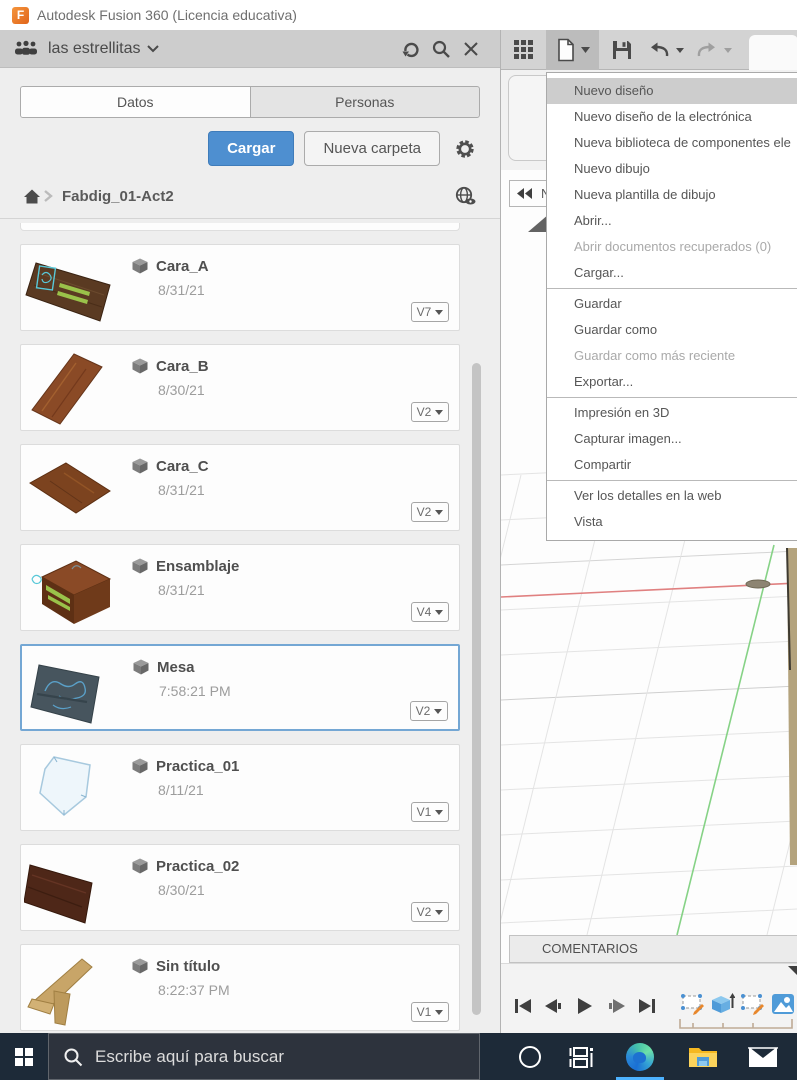 The height and width of the screenshot is (1080, 797). I want to click on menu-item-new-drawing-template: Nueva plantilla de dibujo, so click(672, 195).